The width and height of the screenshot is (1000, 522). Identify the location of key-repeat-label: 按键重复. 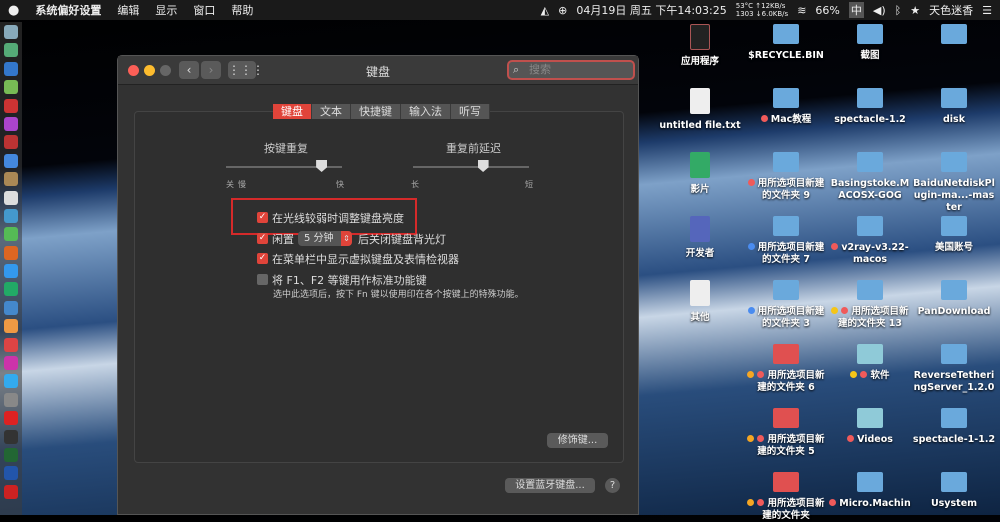
(286, 148).